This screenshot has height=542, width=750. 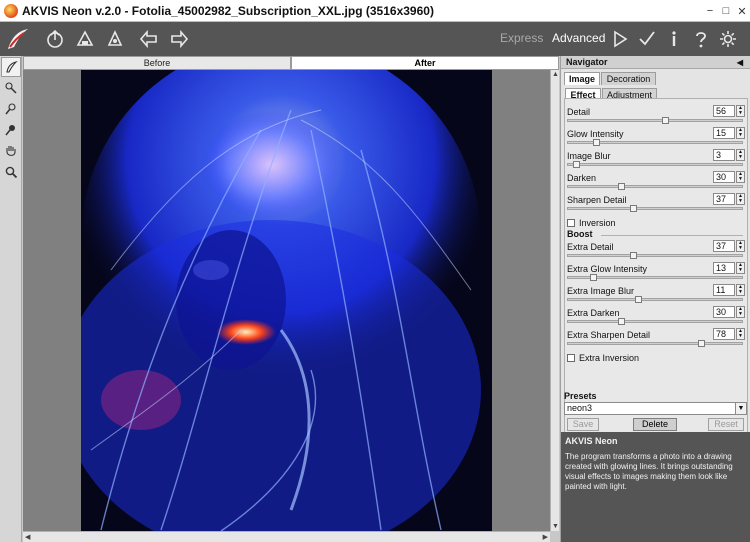 I want to click on neon-brush-tool-icon, so click(x=11, y=67).